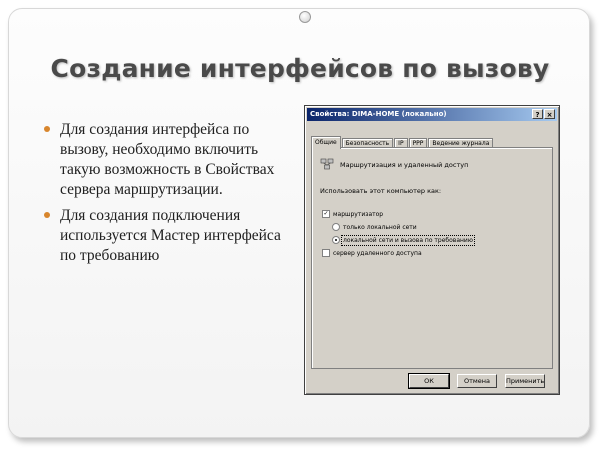 The width and height of the screenshot is (600, 450). What do you see at coordinates (525, 381) in the screenshot?
I see `apply-button: Применить` at bounding box center [525, 381].